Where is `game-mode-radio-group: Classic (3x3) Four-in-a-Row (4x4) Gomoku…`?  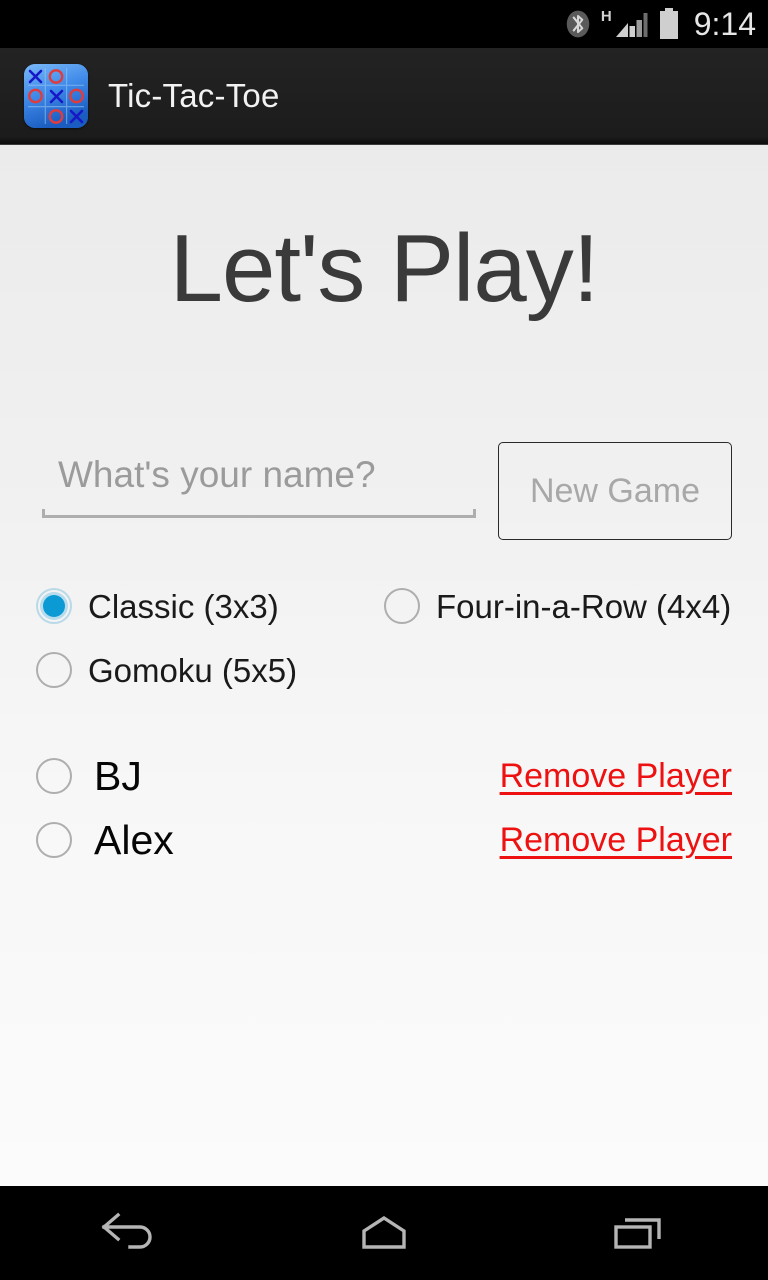 game-mode-radio-group: Classic (3x3) Four-in-a-Row (4x4) Gomoku… is located at coordinates (384, 638).